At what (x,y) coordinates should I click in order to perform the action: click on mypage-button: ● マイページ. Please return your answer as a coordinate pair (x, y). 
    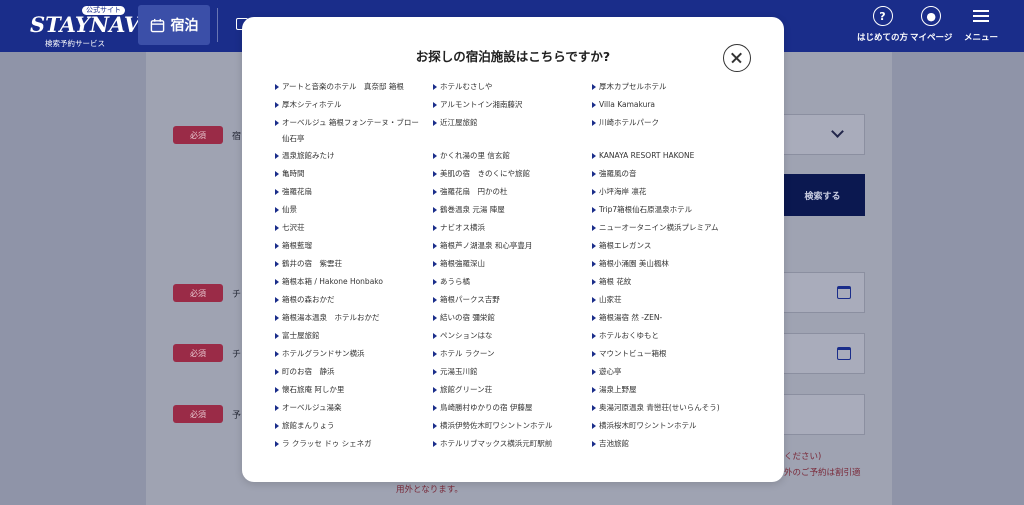
    Looking at the image, I should click on (931, 24).